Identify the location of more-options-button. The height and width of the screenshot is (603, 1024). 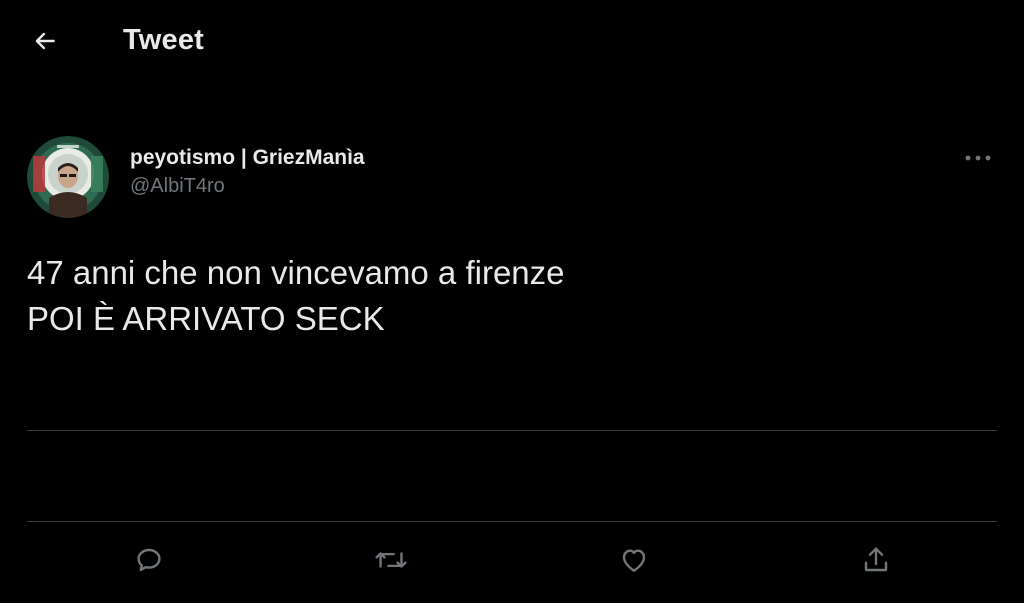
(978, 158).